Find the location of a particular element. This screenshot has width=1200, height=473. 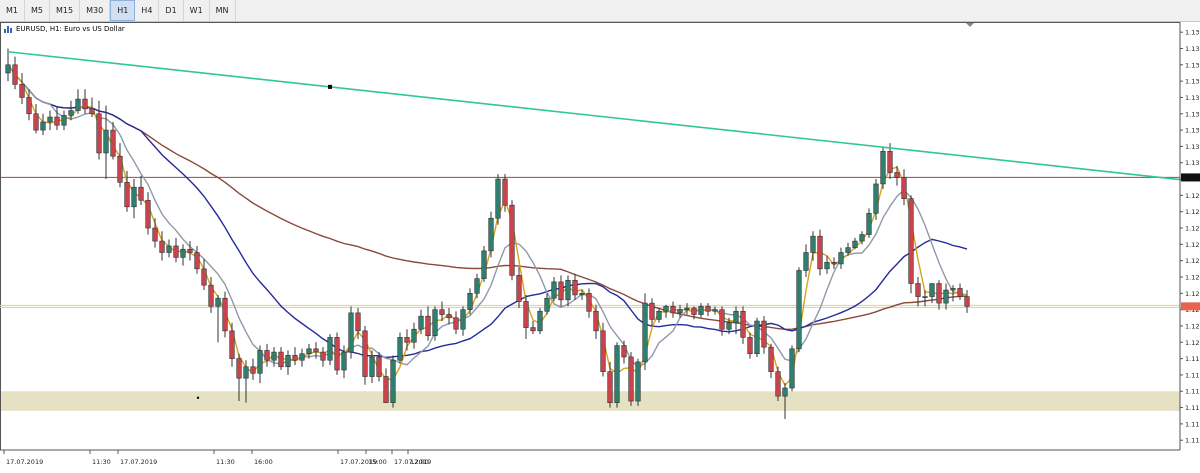

timeframe-m30-button: M30 is located at coordinates (95, 10).